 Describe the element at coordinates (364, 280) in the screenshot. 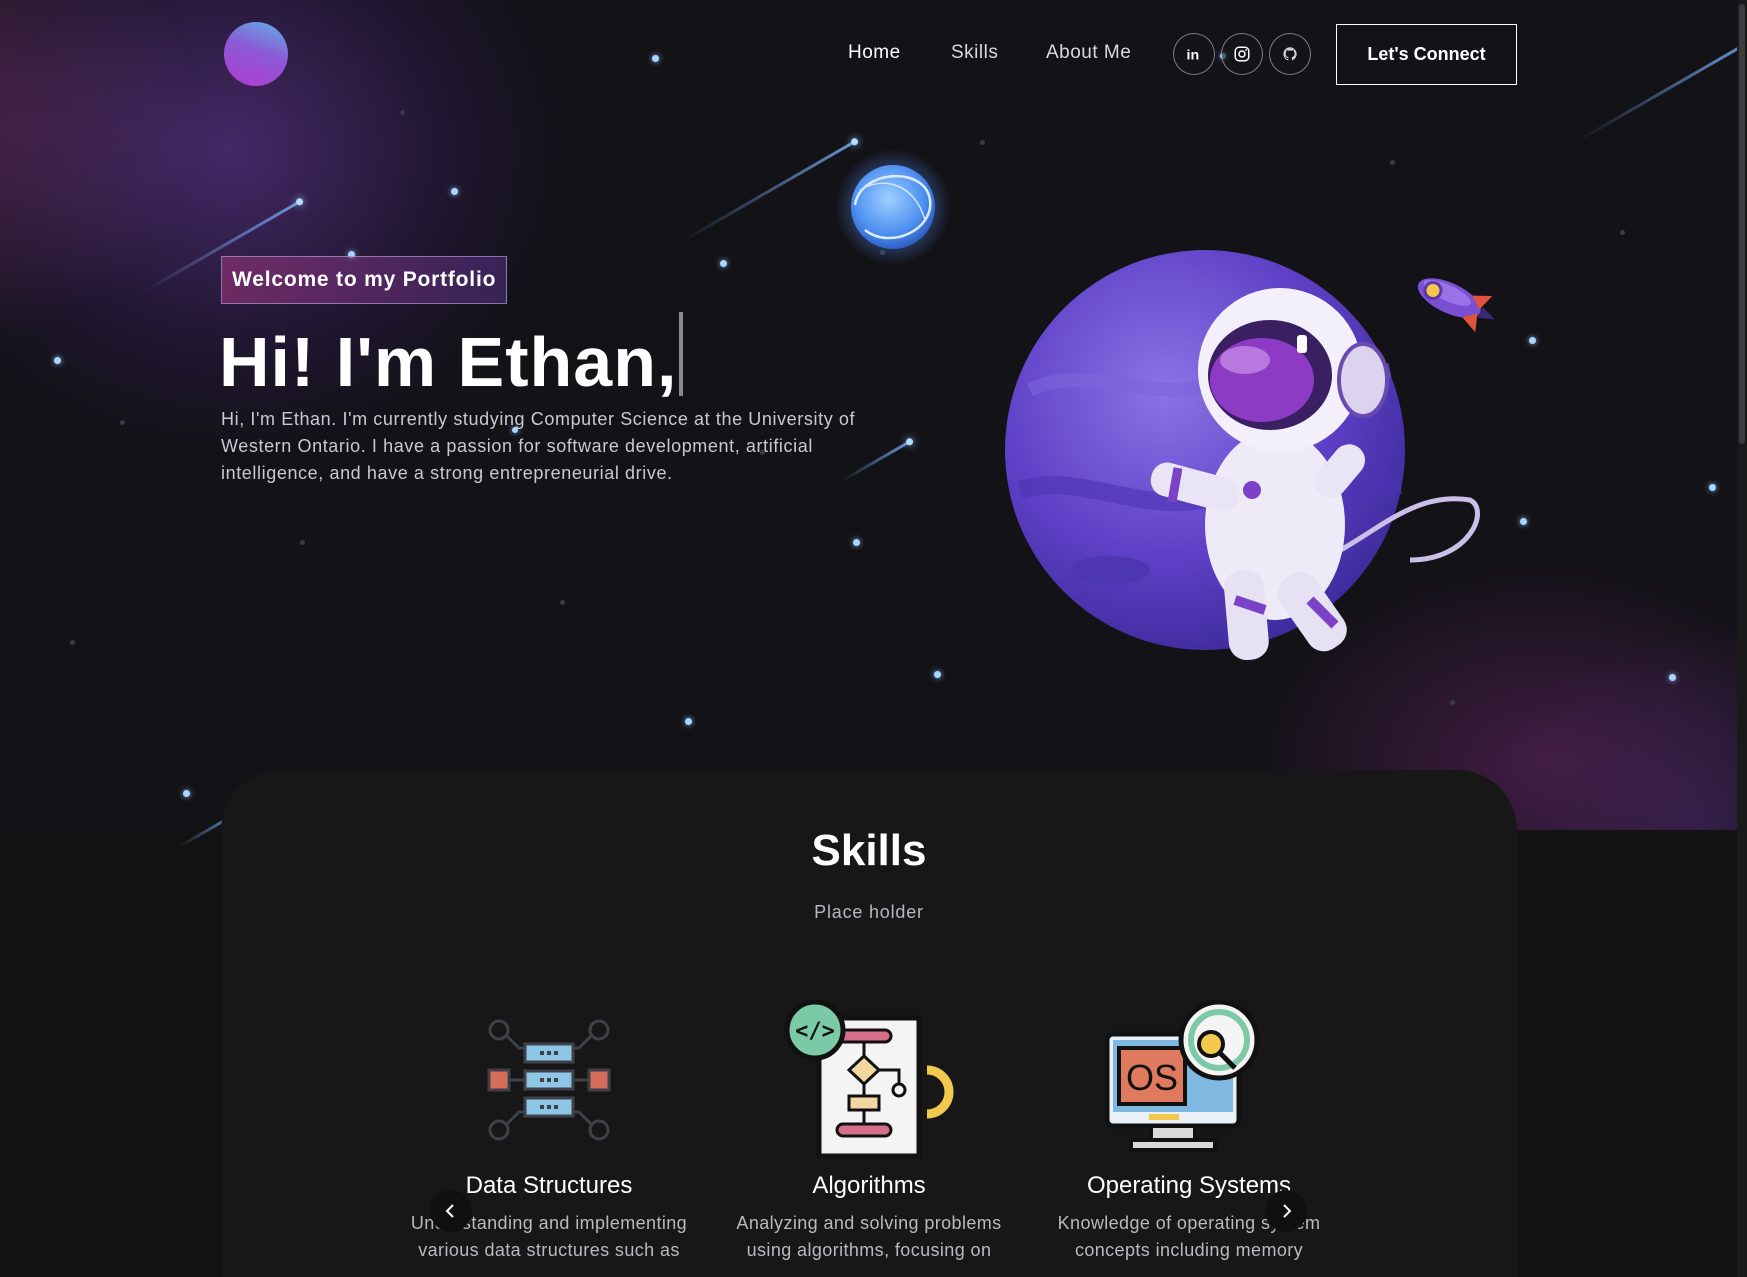

I see `welcome-tagline: Welcome to my Portfolio` at that location.